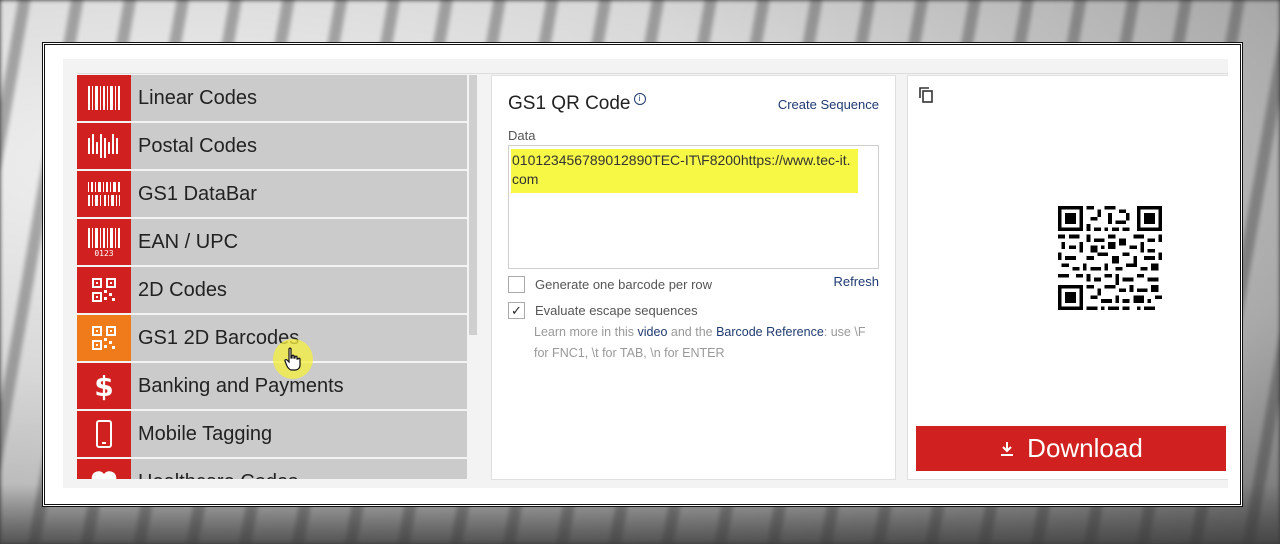 The image size is (1280, 544). Describe the element at coordinates (653, 332) in the screenshot. I see `video-link: video` at that location.